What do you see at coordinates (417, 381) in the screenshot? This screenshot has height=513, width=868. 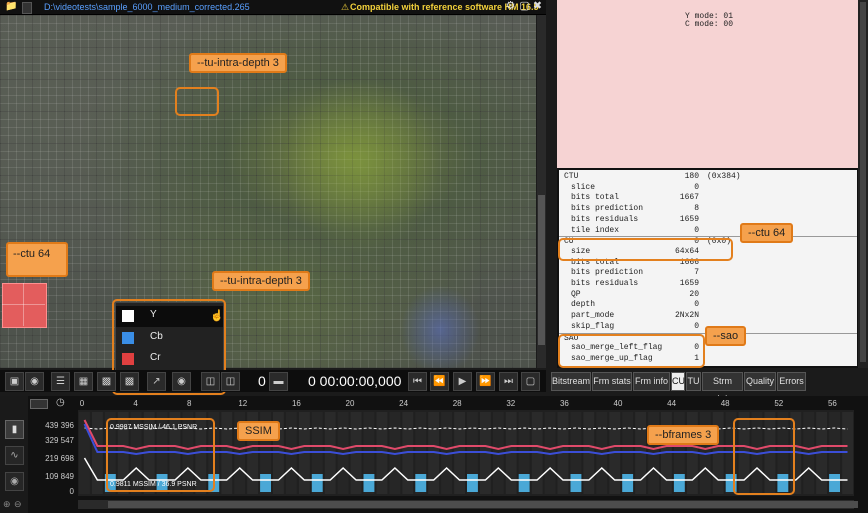 I see `skip-start-icon: ⏮` at bounding box center [417, 381].